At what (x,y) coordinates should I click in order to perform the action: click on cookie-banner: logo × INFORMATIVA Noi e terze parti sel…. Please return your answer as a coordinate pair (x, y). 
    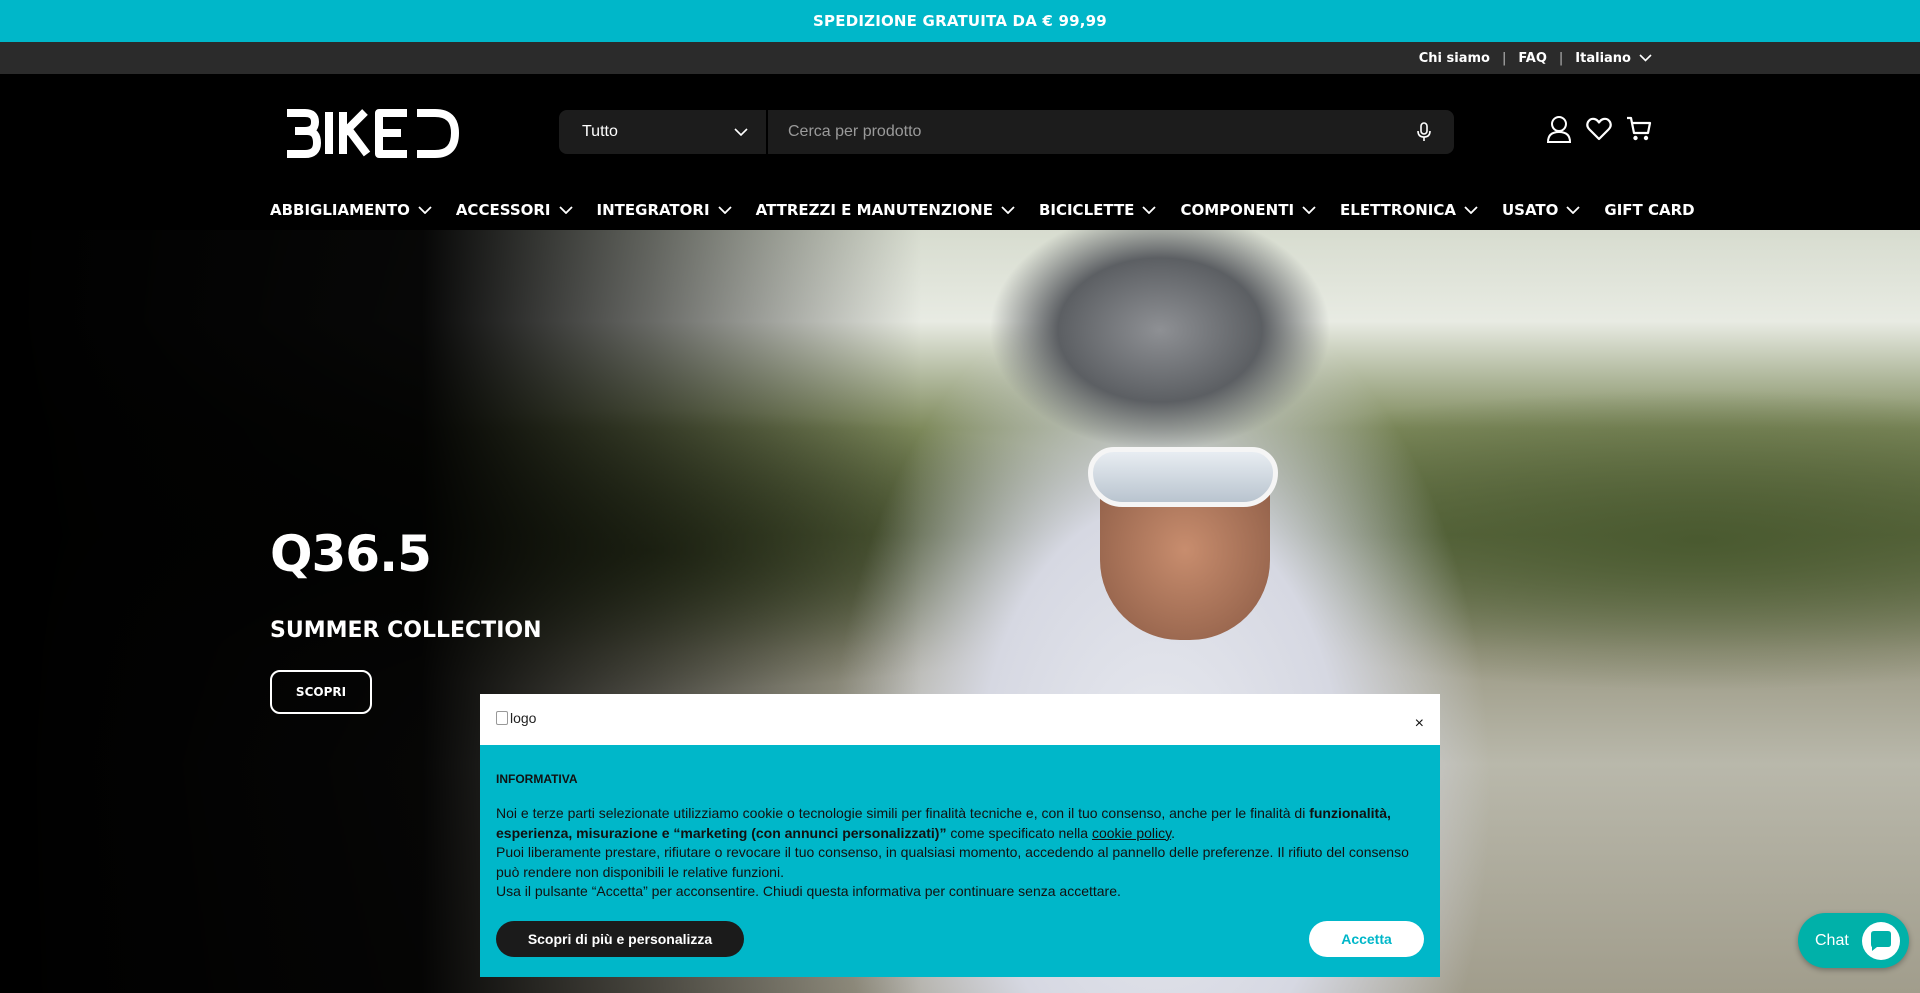
    Looking at the image, I should click on (960, 835).